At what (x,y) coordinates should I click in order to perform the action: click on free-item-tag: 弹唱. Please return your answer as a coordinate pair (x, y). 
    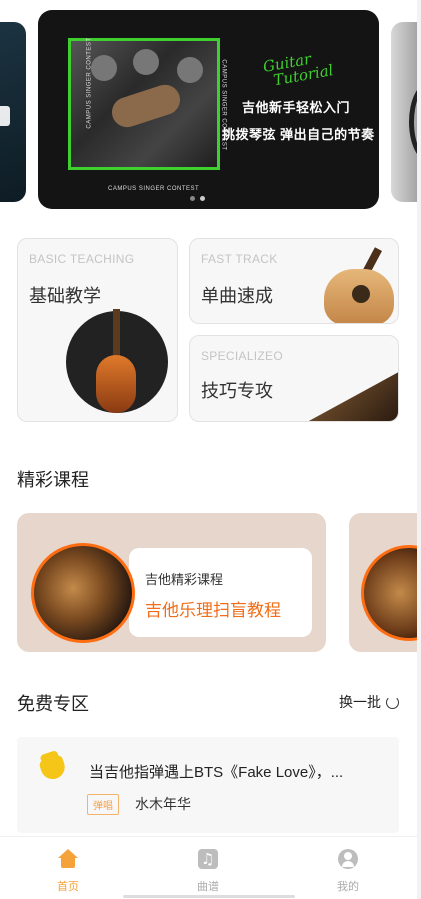
    Looking at the image, I should click on (103, 804).